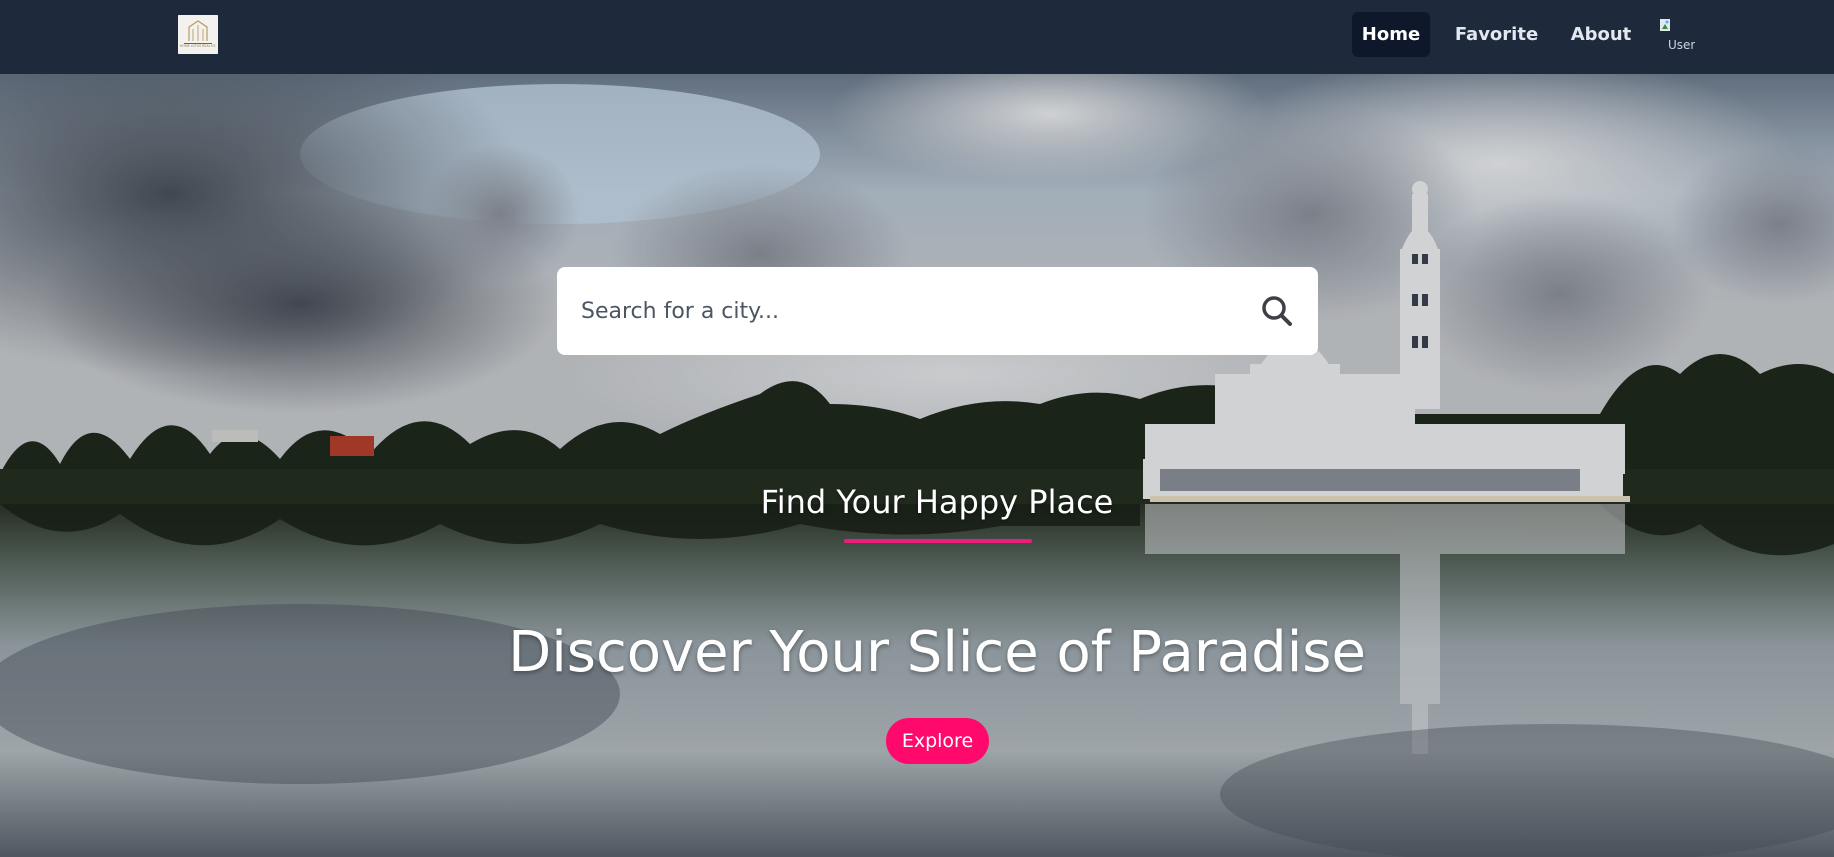  I want to click on logo: HOME LOTUS REAL ESTATE, so click(198, 34).